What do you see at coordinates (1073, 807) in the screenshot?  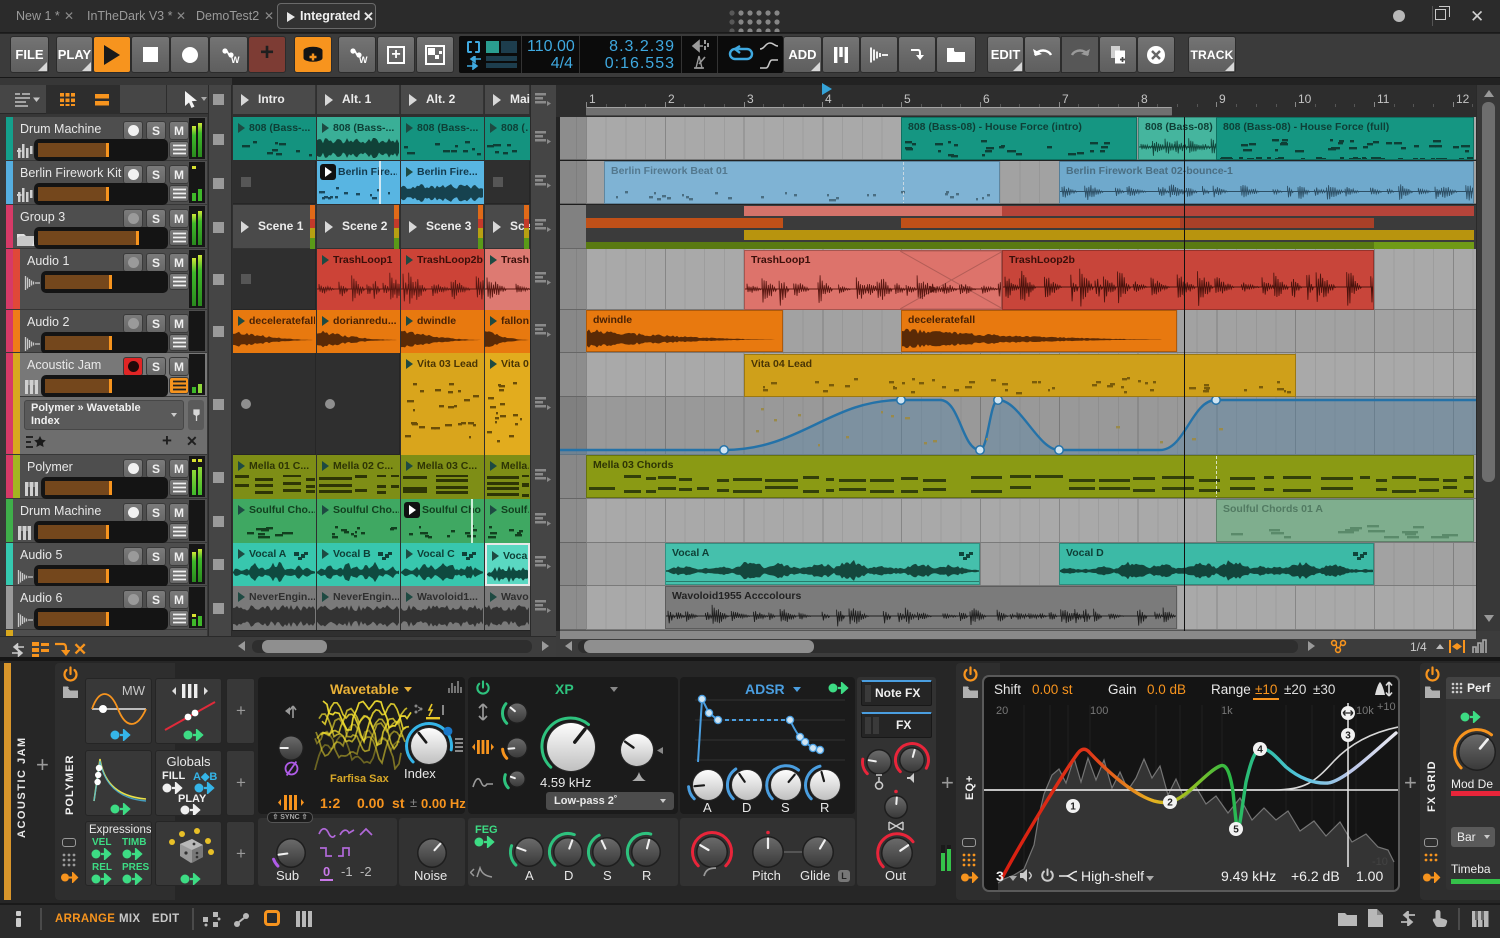 I see `svg-text: 1` at bounding box center [1073, 807].